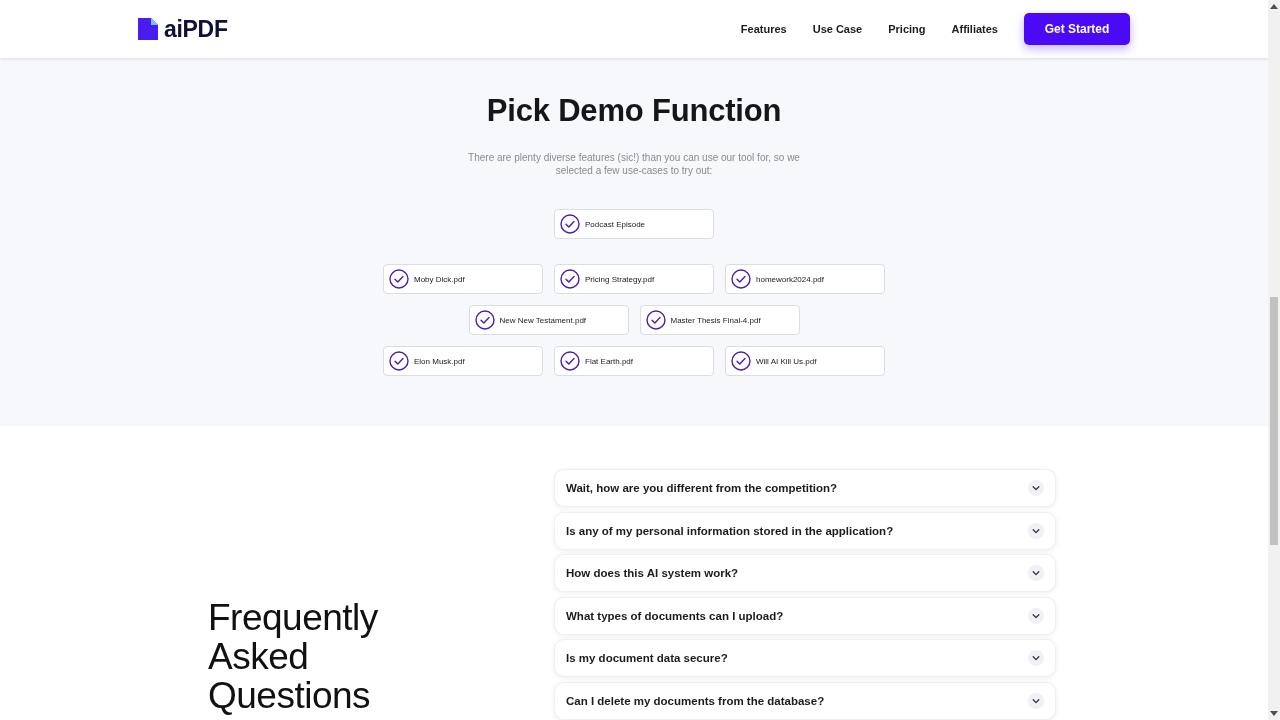 Image resolution: width=1280 pixels, height=720 pixels. What do you see at coordinates (463, 279) in the screenshot?
I see `demo-option: Moby Dick.pdf` at bounding box center [463, 279].